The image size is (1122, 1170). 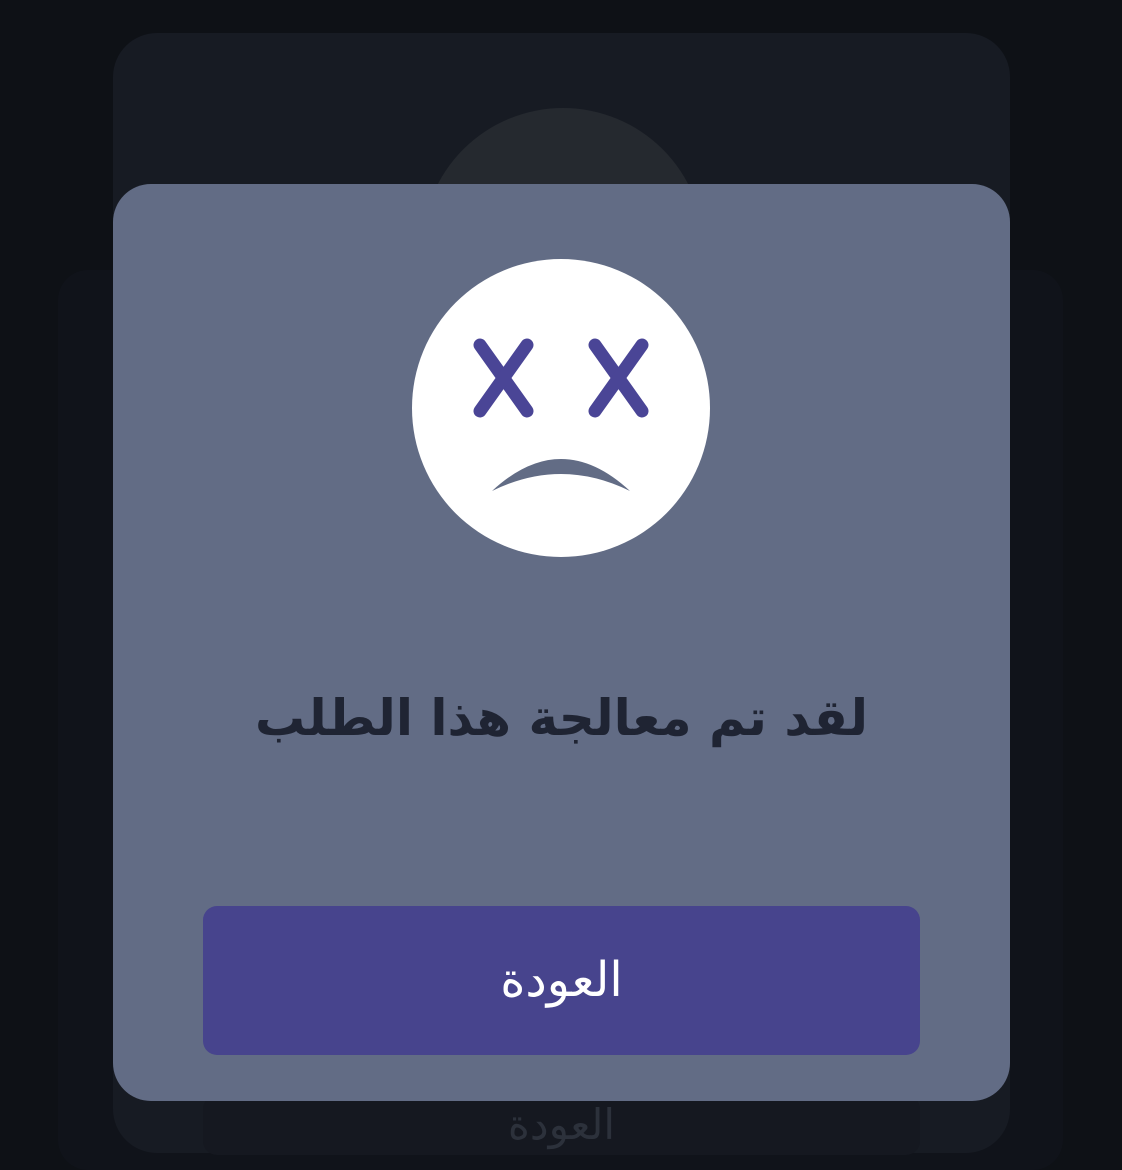 I want to click on back-button: العودة, so click(x=561, y=980).